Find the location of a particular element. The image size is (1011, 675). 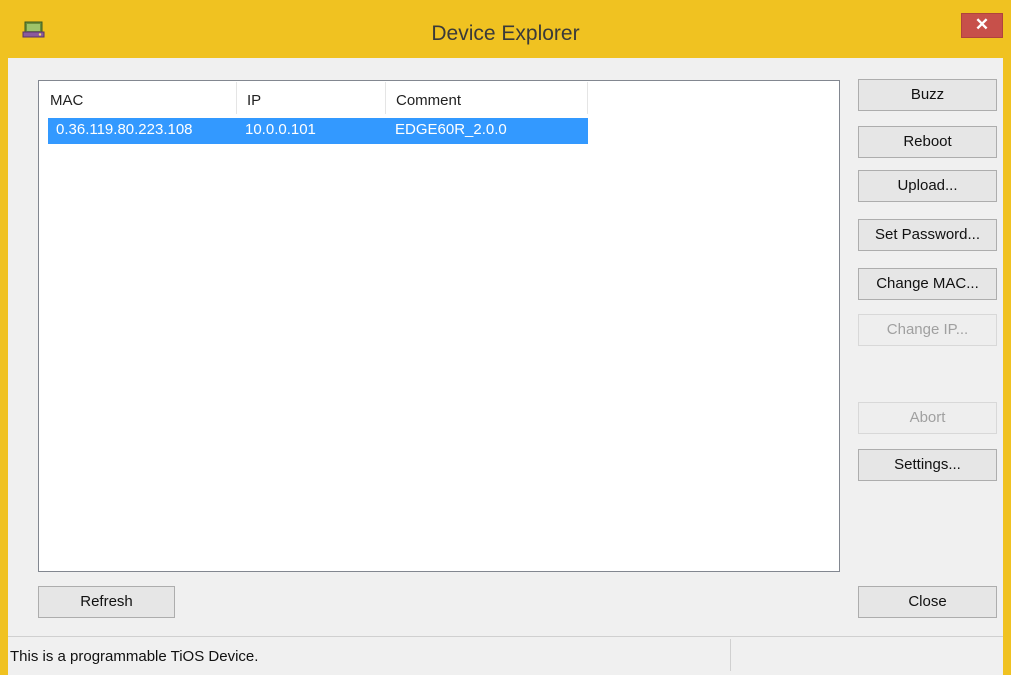

cell-mac: 0.36.119.80.223.108 is located at coordinates (124, 129).